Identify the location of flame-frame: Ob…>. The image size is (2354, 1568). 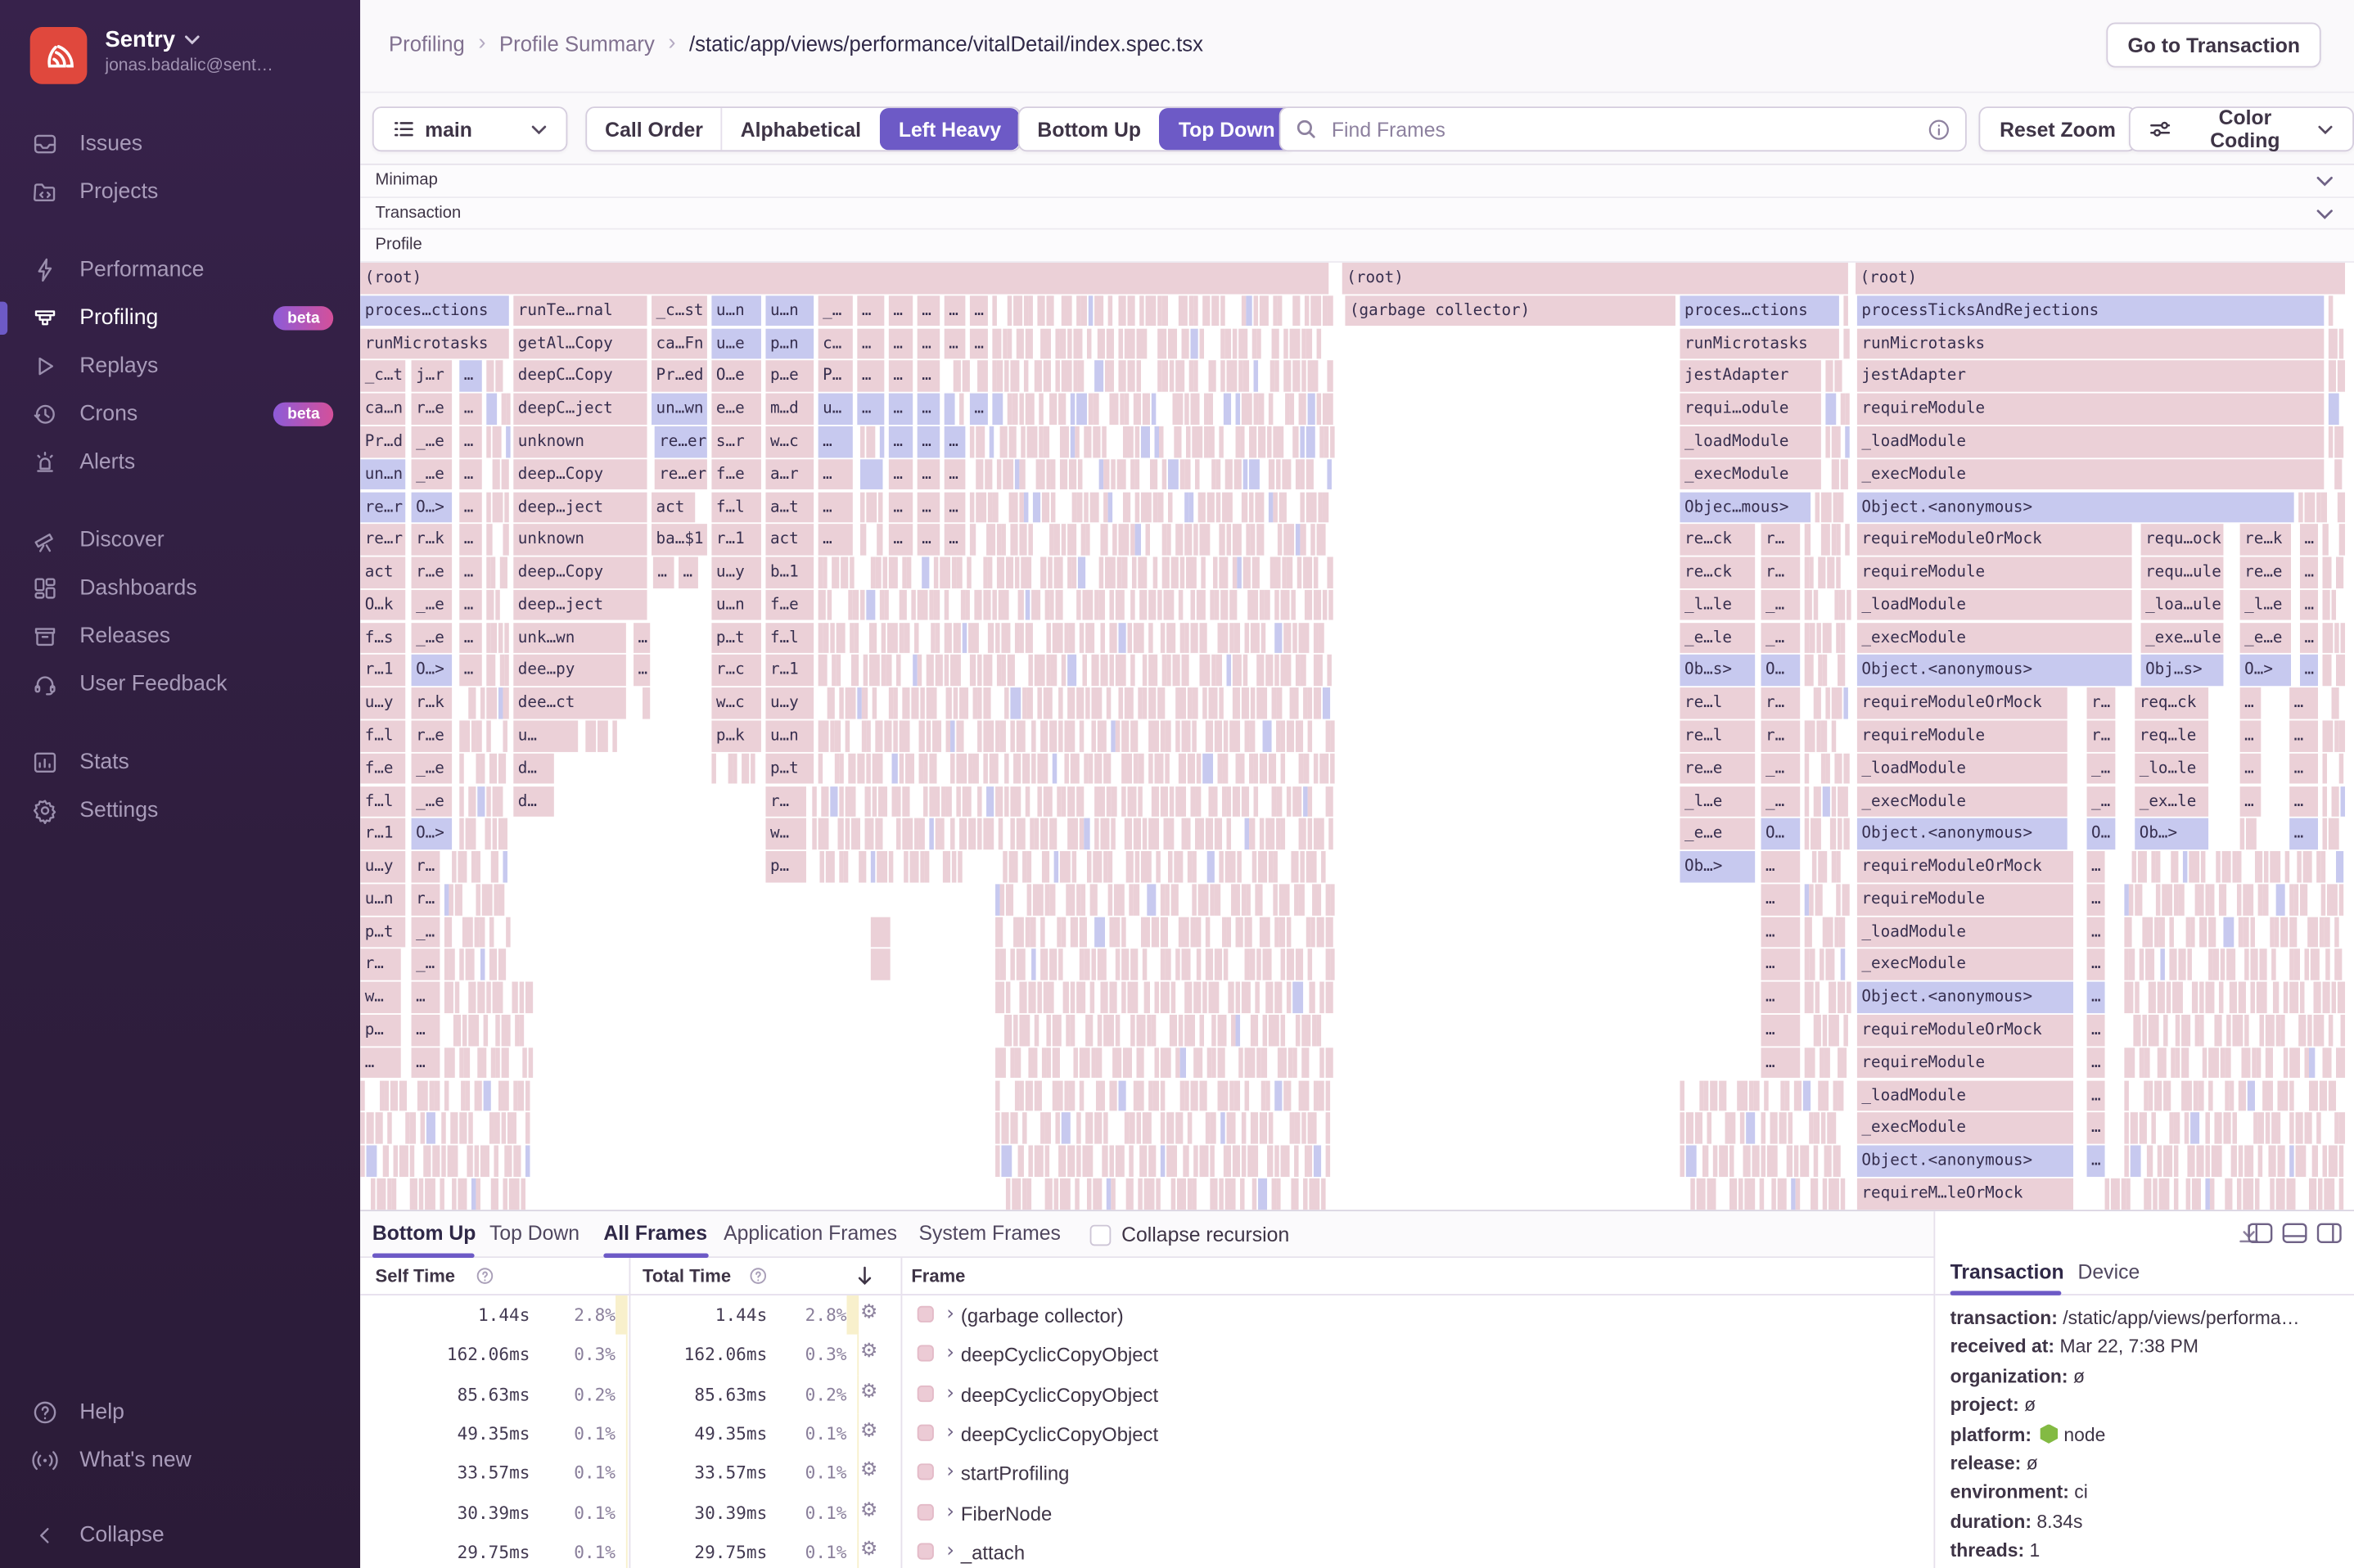
(1718, 866).